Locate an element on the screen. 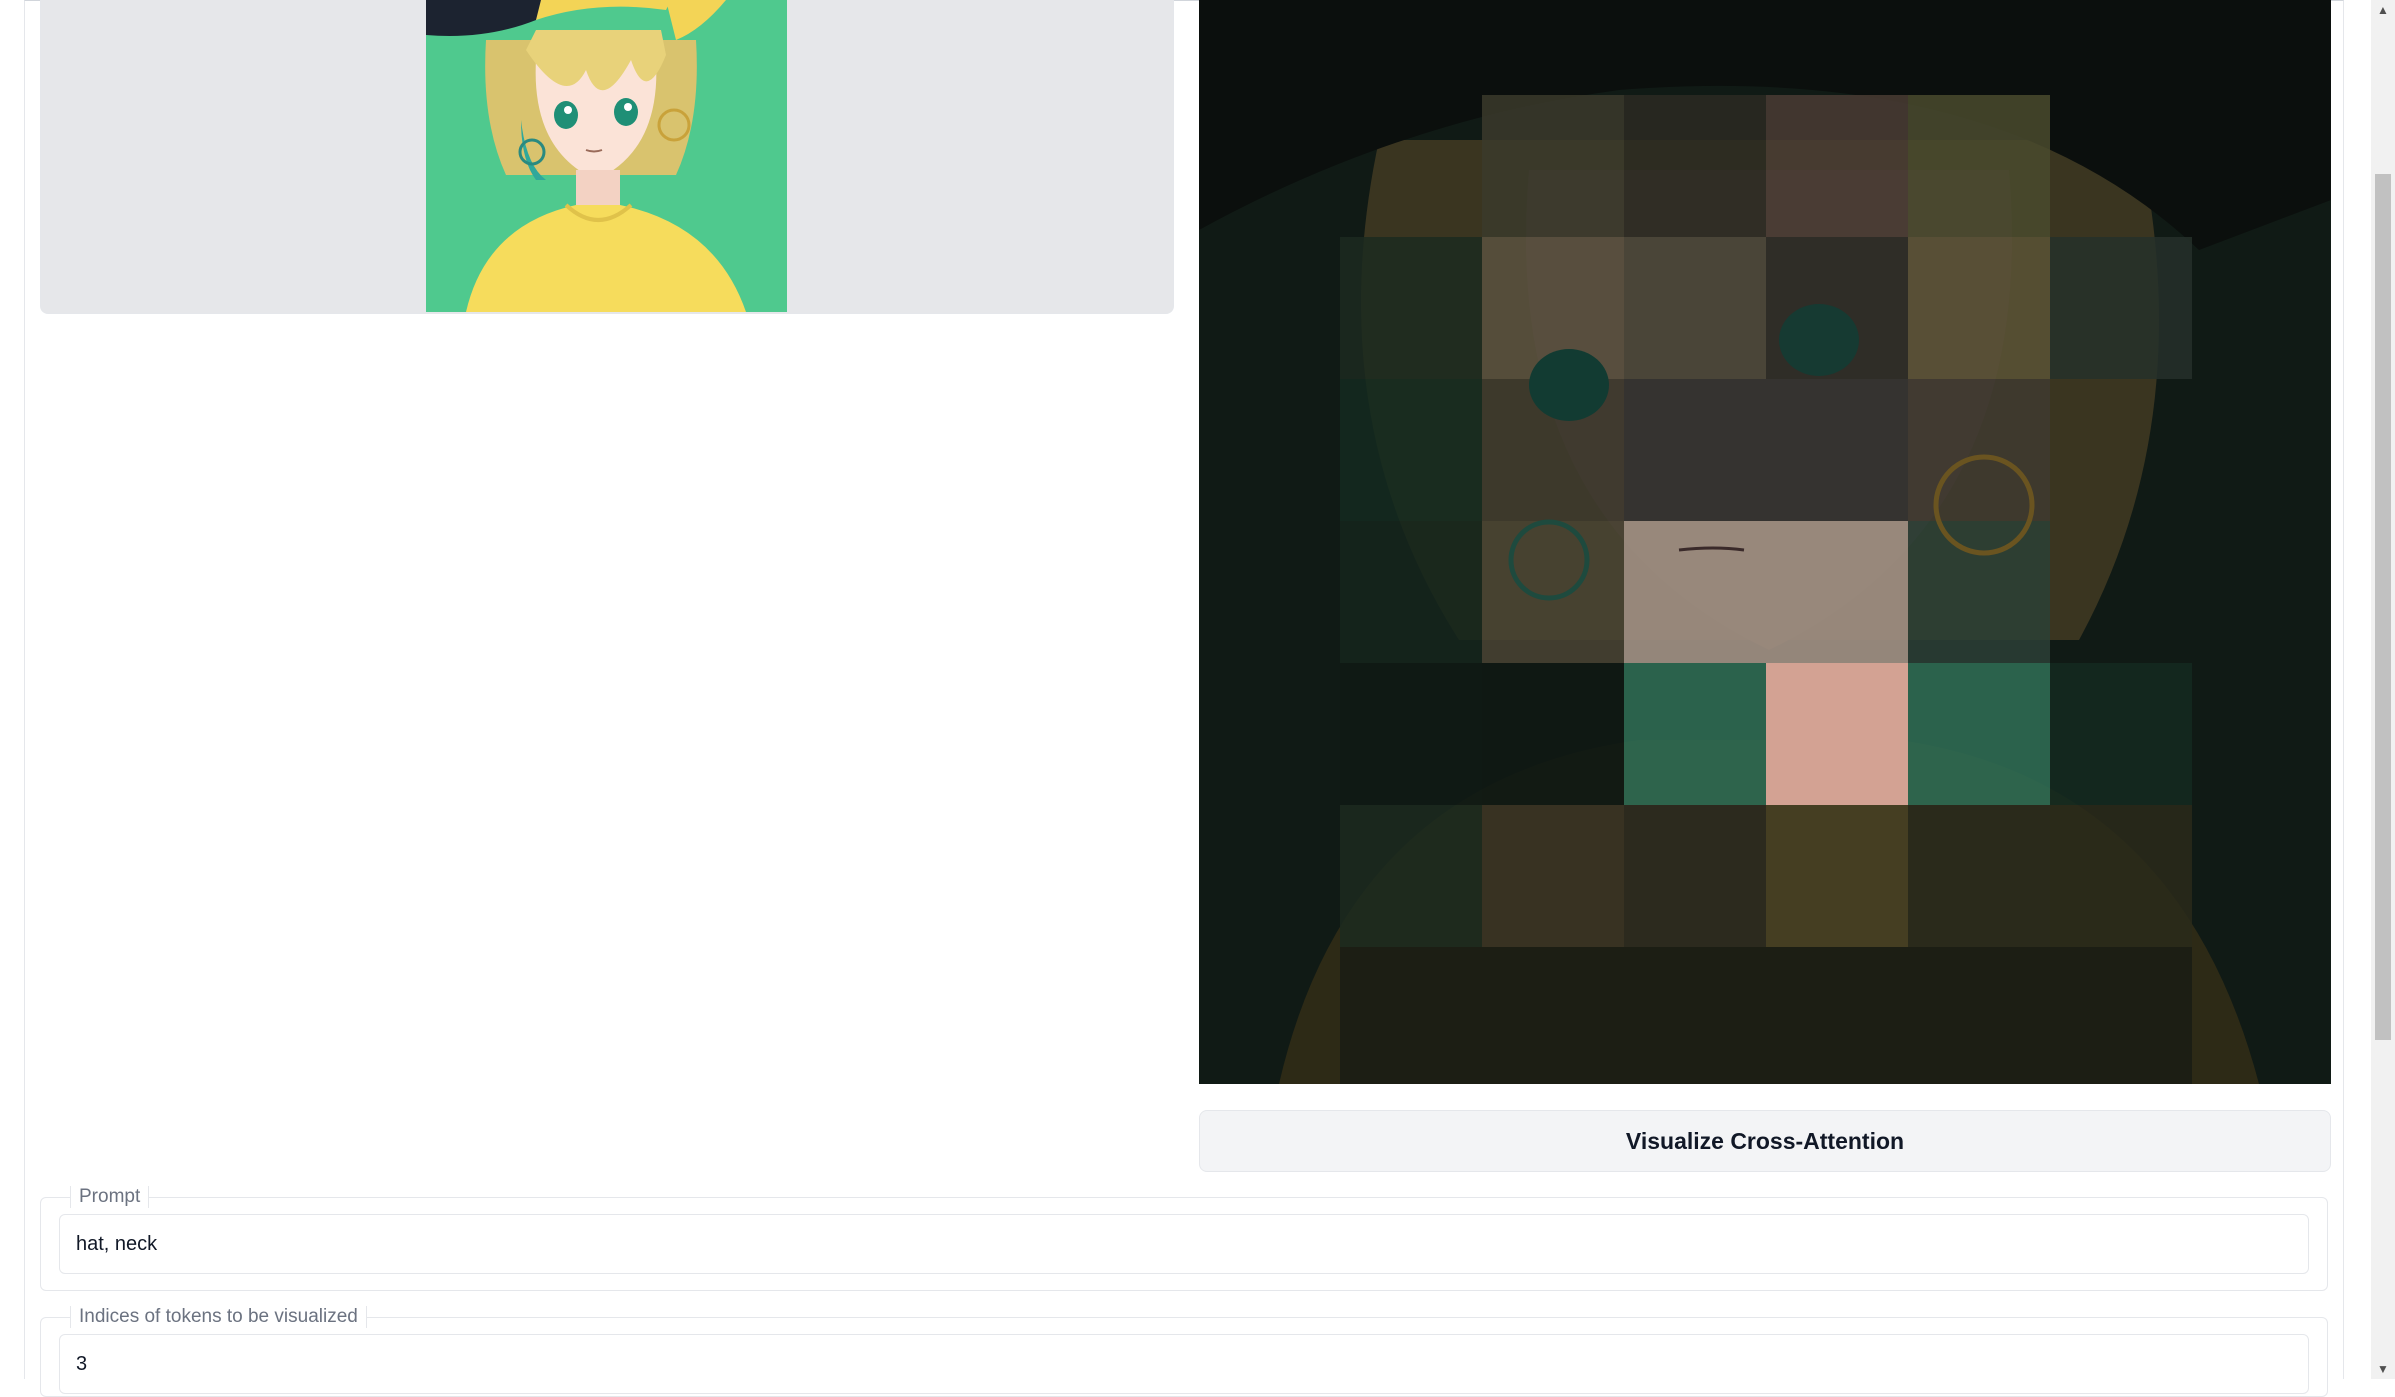 Image resolution: width=2395 pixels, height=1397 pixels. input-image-panel is located at coordinates (607, 157).